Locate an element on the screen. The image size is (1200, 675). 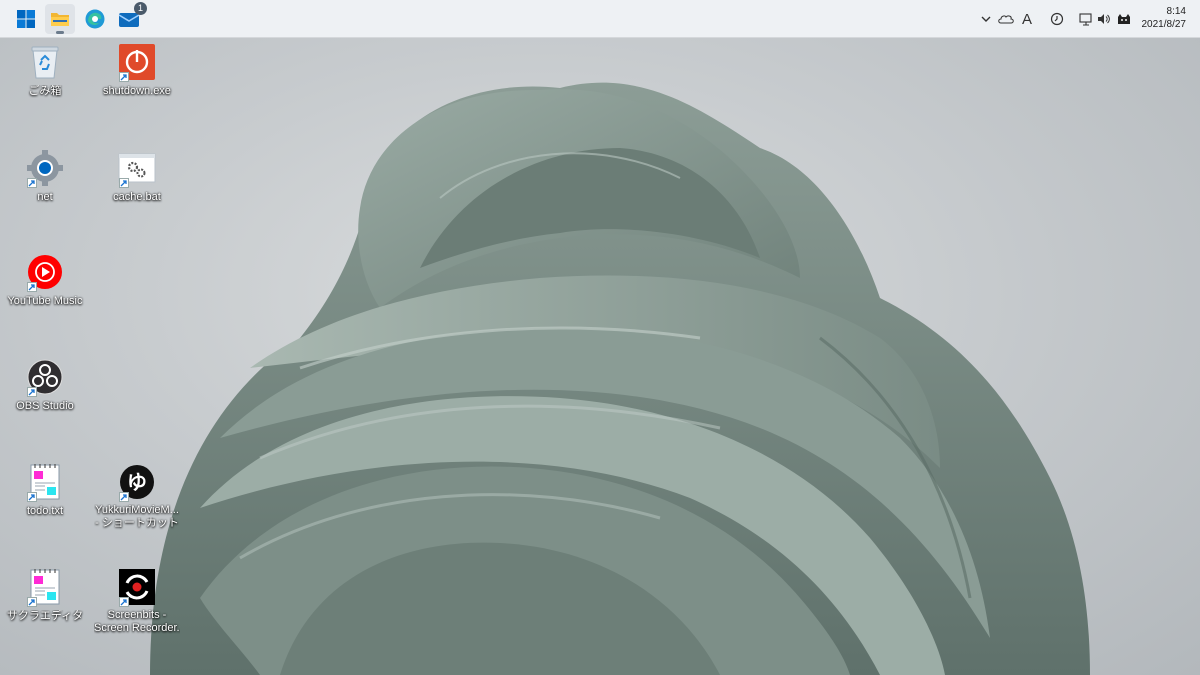
desktop-icon-shutdown: shutdown.exe is located at coordinates (137, 70).